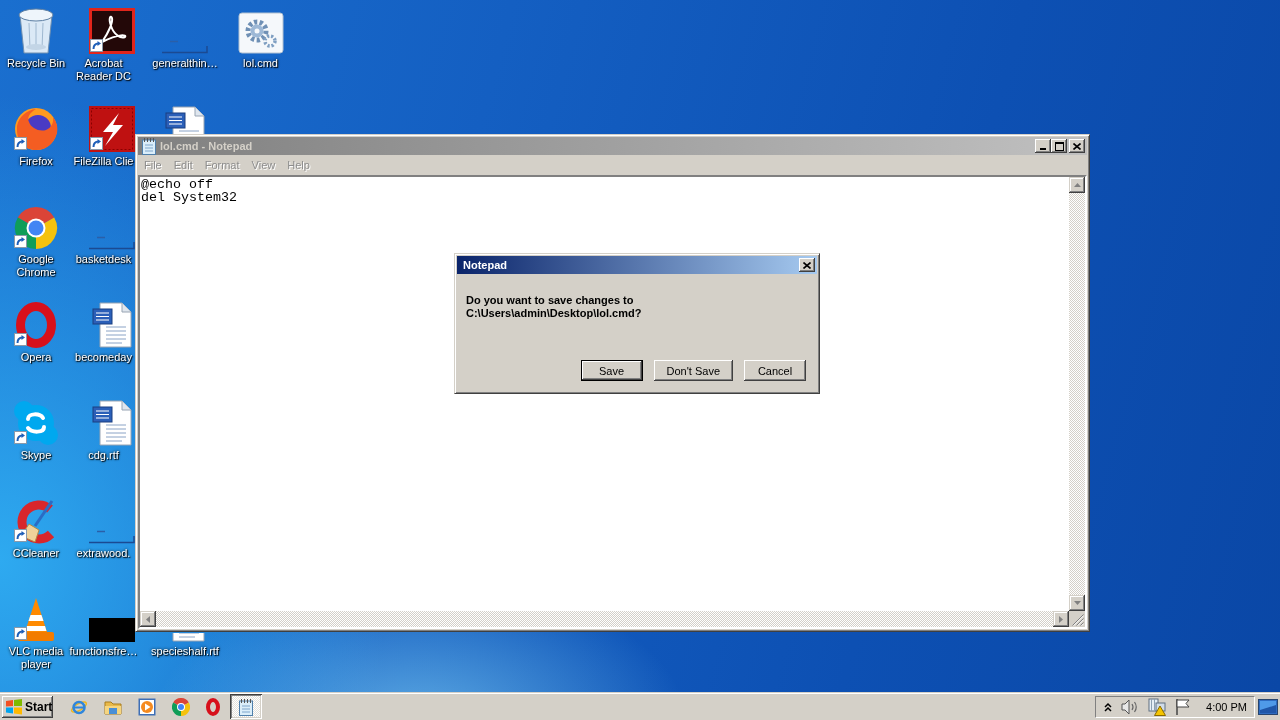 The width and height of the screenshot is (1280, 720). What do you see at coordinates (111, 129) in the screenshot?
I see `filezilla-icon` at bounding box center [111, 129].